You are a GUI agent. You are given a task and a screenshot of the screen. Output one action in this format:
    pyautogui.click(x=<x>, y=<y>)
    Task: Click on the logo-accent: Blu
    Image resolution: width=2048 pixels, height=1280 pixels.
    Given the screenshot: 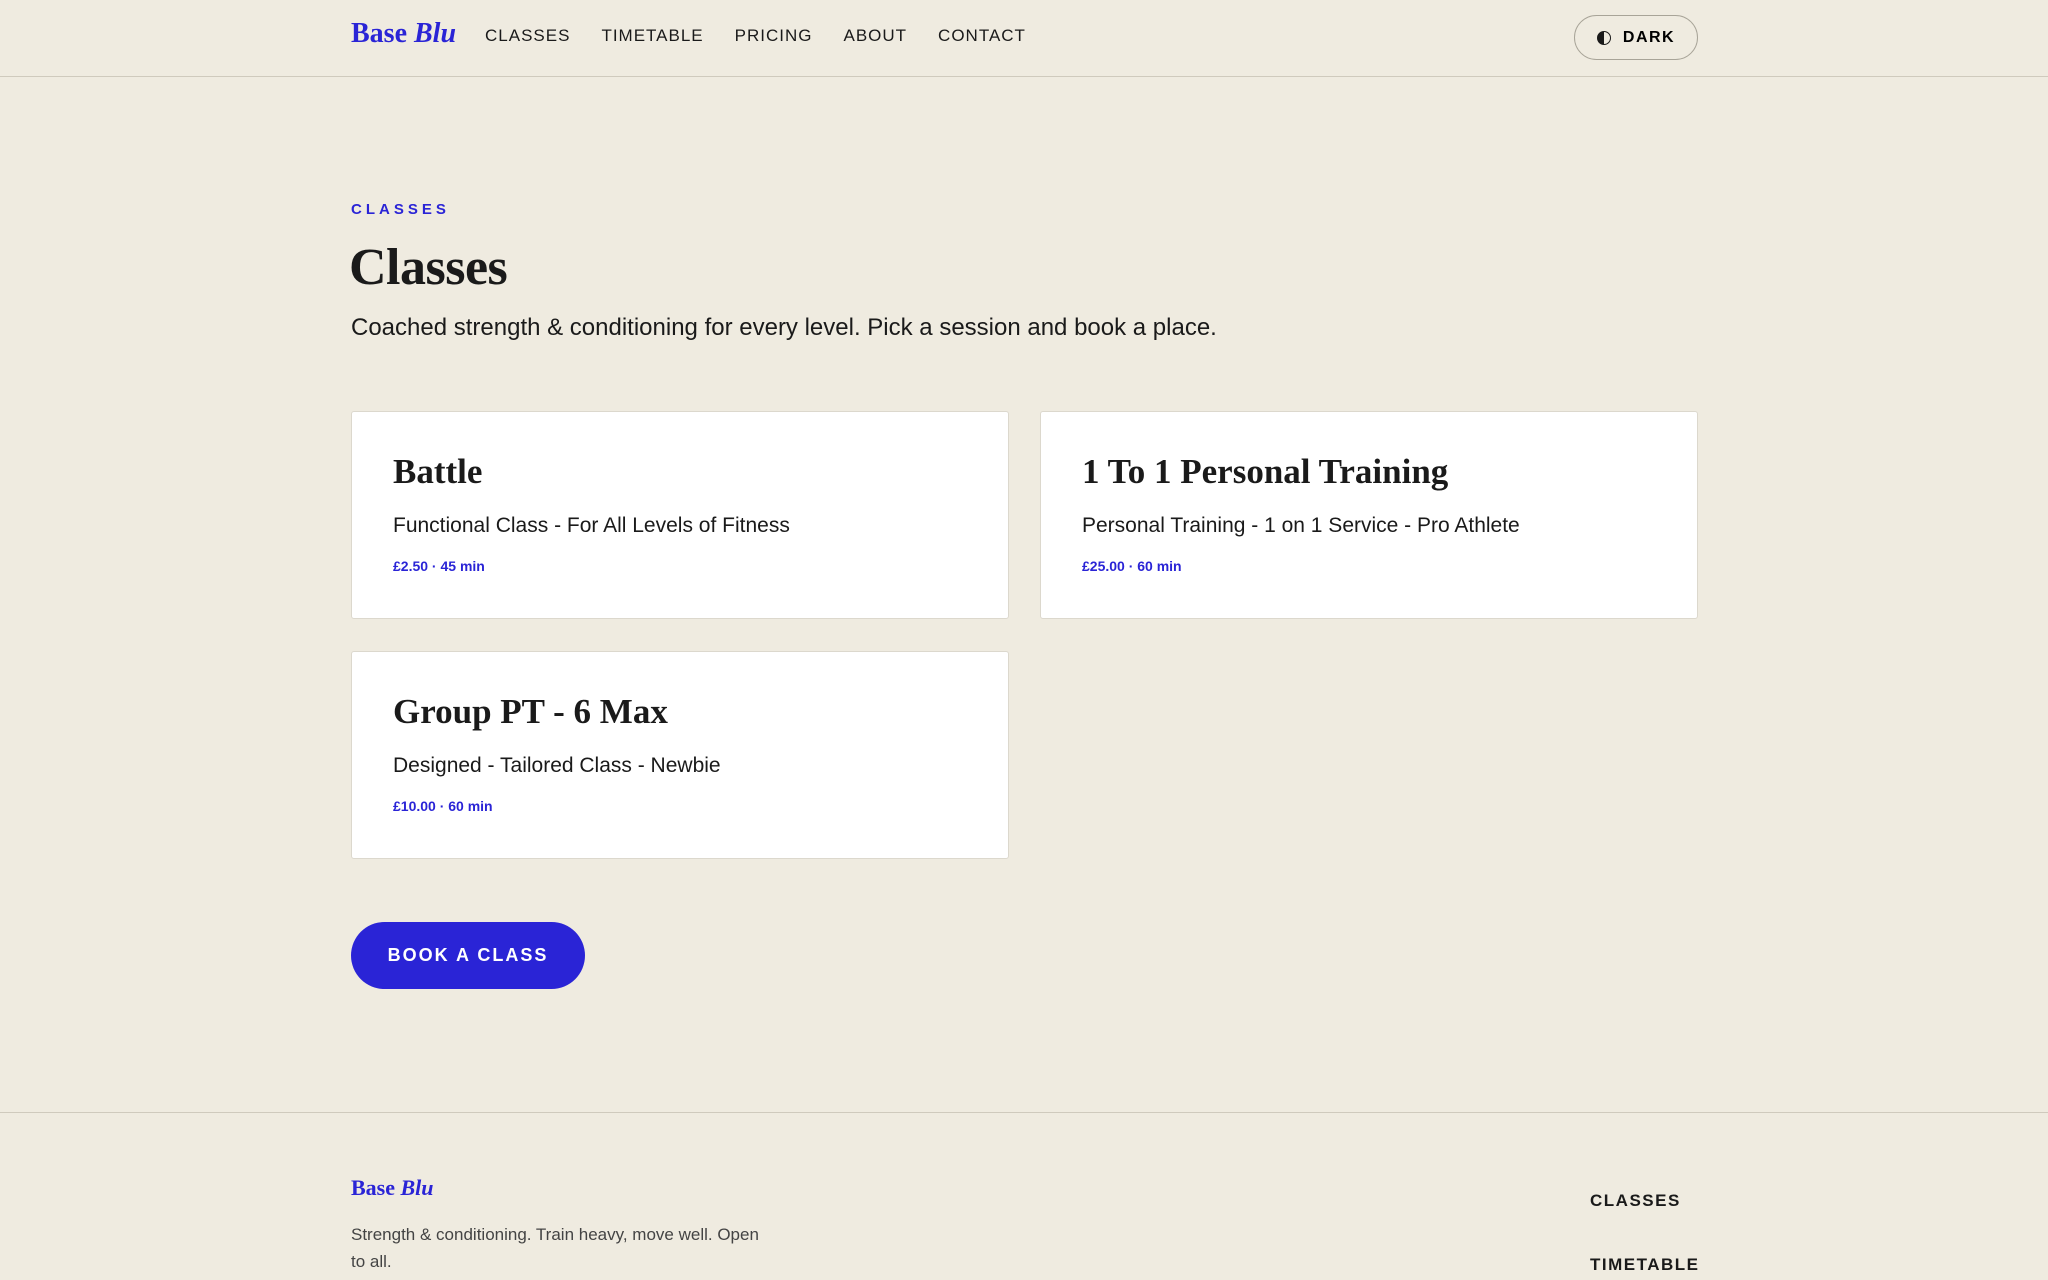 What is the action you would take?
    pyautogui.click(x=435, y=33)
    